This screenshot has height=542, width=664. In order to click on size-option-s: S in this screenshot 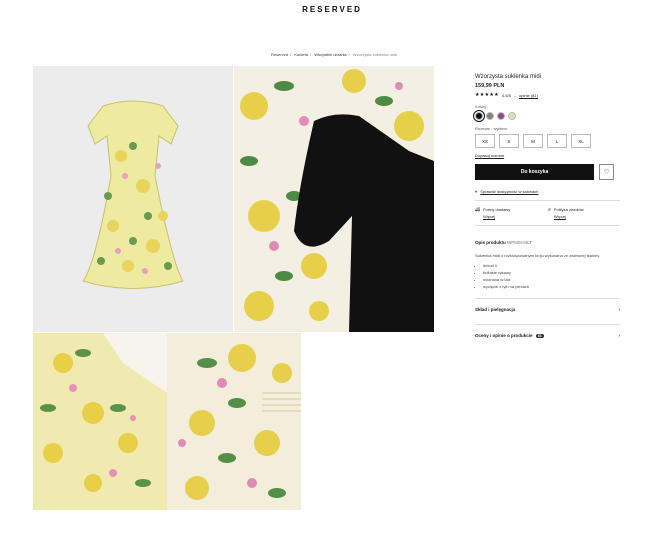, I will do `click(509, 141)`.